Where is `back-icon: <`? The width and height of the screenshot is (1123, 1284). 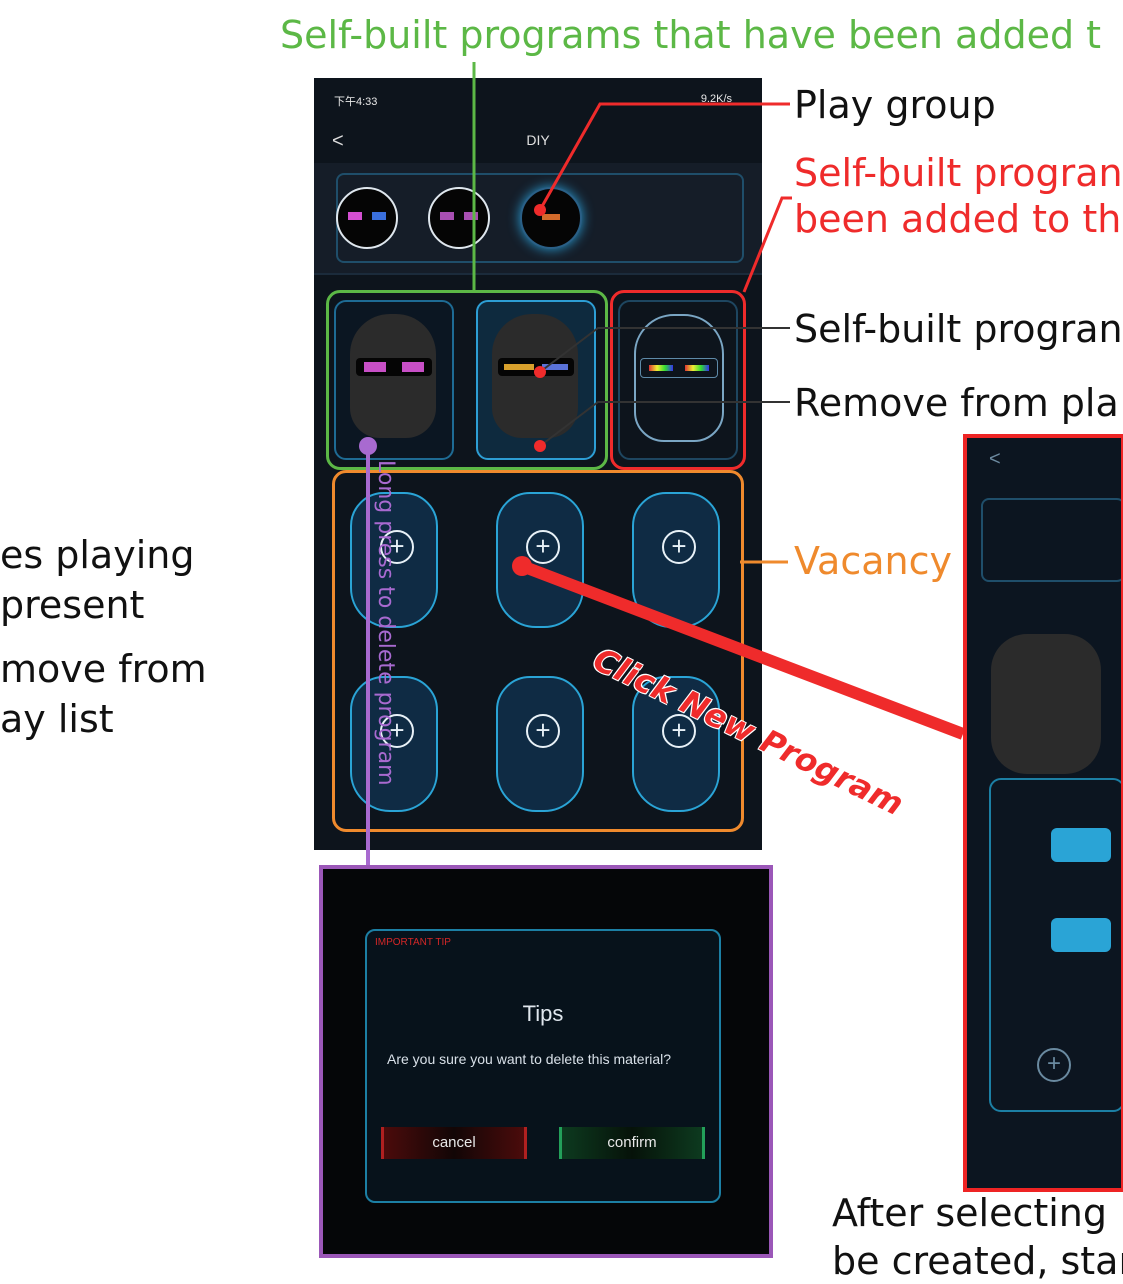
back-icon: < is located at coordinates (995, 459).